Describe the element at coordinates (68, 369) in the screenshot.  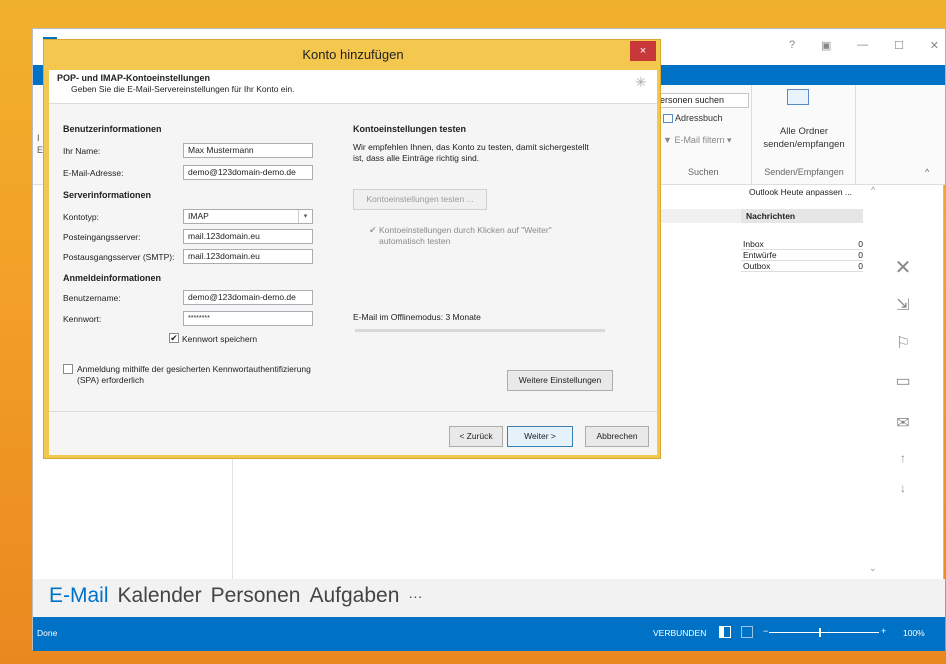
I see `spa-checkbox` at that location.